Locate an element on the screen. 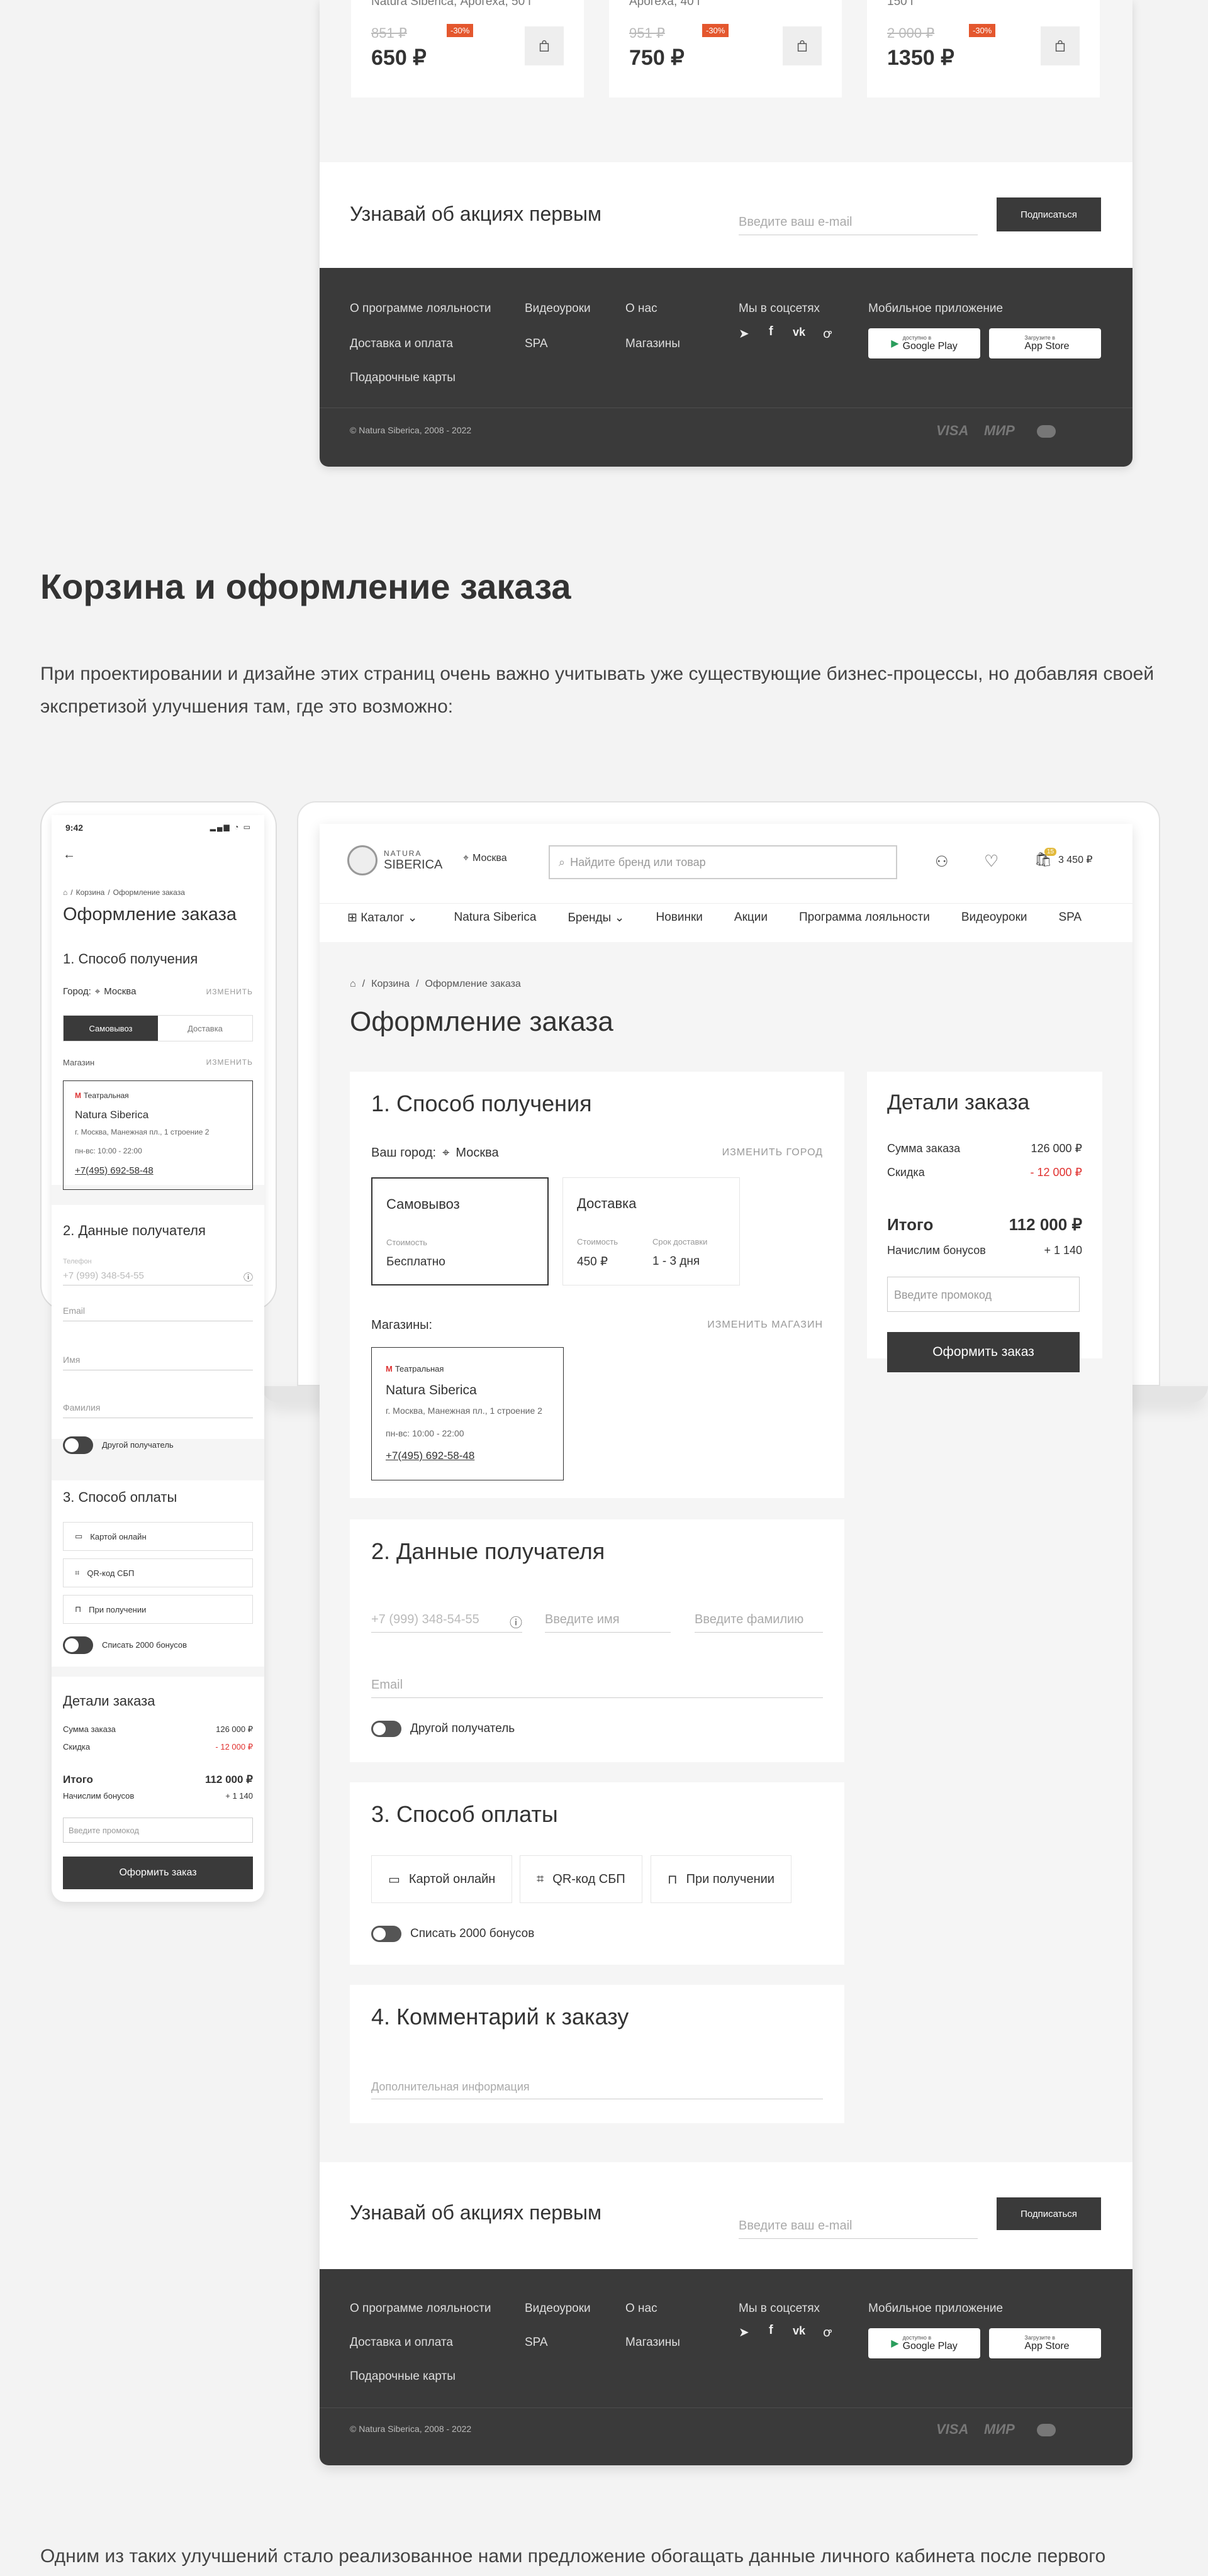 This screenshot has height=2576, width=1208. change-store-link: ИЗМЕНИТЬ МАГАЗИН is located at coordinates (765, 1325).